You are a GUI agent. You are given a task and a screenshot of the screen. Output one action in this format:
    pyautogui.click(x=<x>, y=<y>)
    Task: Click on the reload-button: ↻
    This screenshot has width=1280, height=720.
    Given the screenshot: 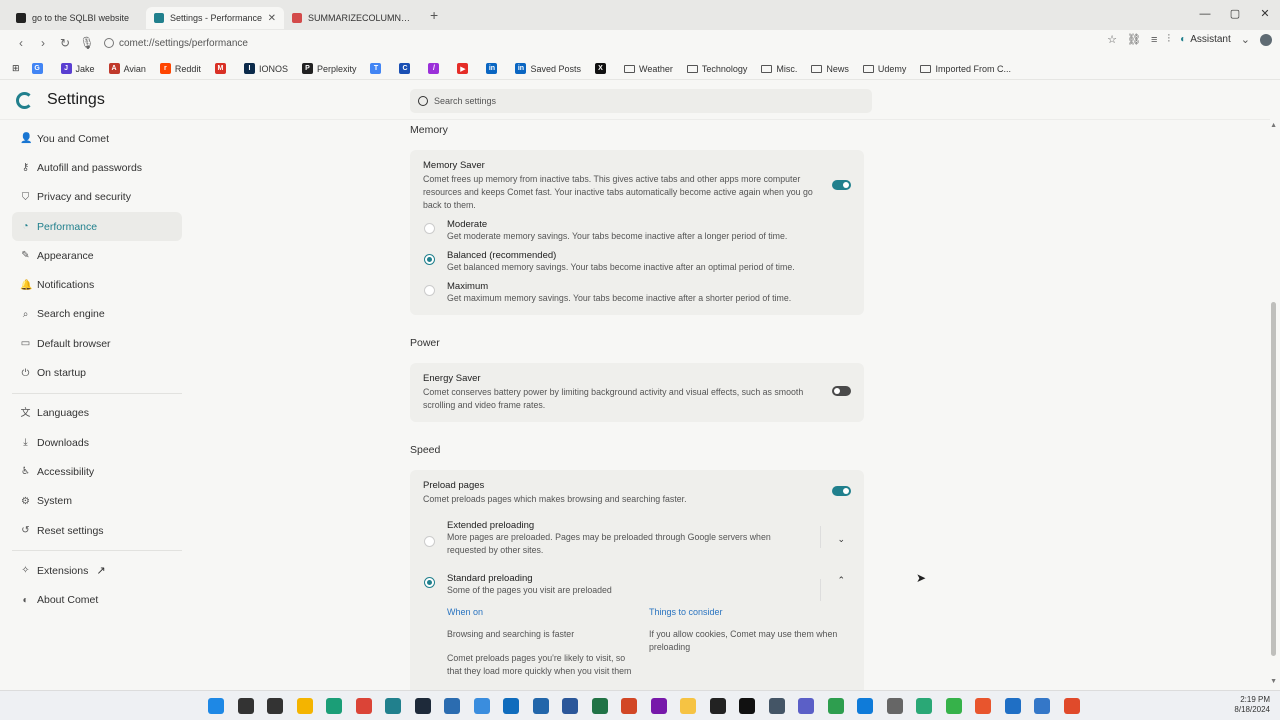 What is the action you would take?
    pyautogui.click(x=65, y=43)
    